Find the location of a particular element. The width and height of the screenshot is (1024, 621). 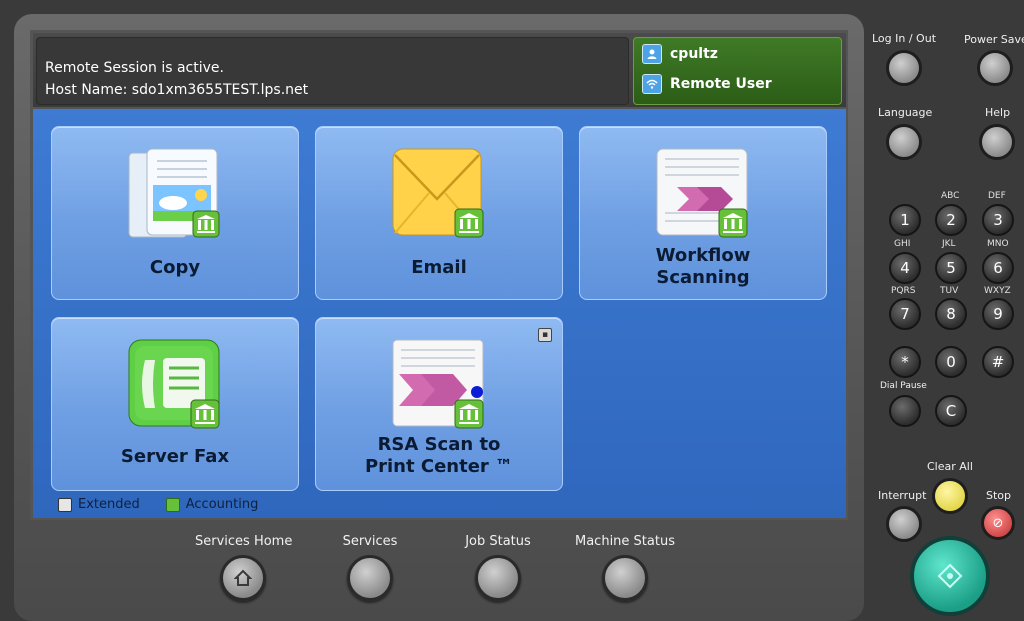

key-5: 5 is located at coordinates (951, 268).